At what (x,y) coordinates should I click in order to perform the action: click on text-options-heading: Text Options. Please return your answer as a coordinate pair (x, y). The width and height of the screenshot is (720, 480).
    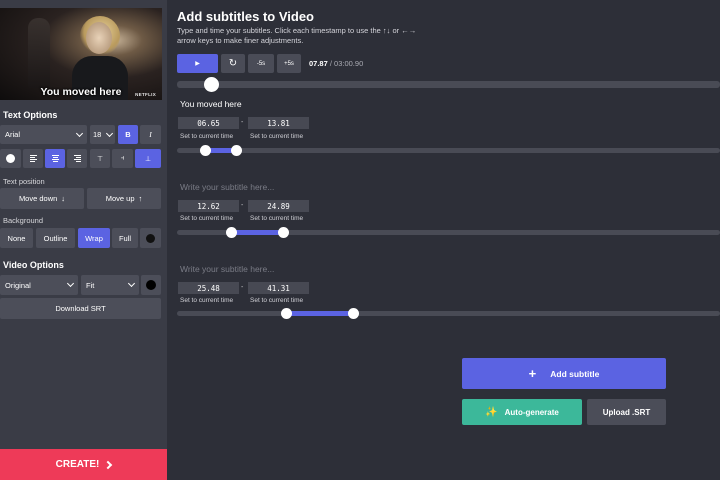
    Looking at the image, I should click on (30, 115).